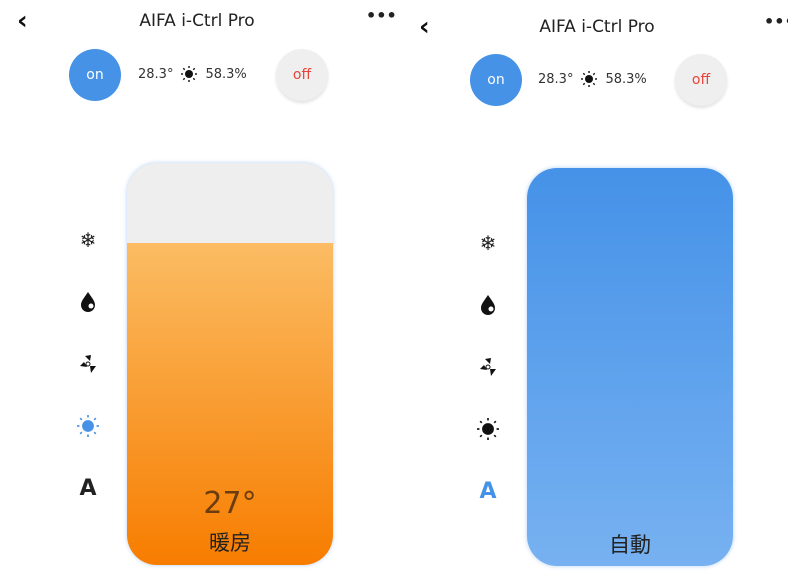 The image size is (788, 575). What do you see at coordinates (630, 545) in the screenshot?
I see `mode-label: 自動` at bounding box center [630, 545].